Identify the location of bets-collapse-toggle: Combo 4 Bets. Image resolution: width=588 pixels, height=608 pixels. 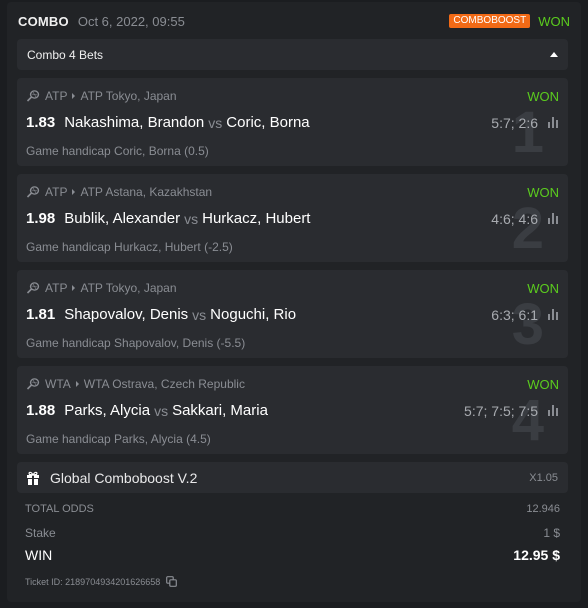
(292, 54).